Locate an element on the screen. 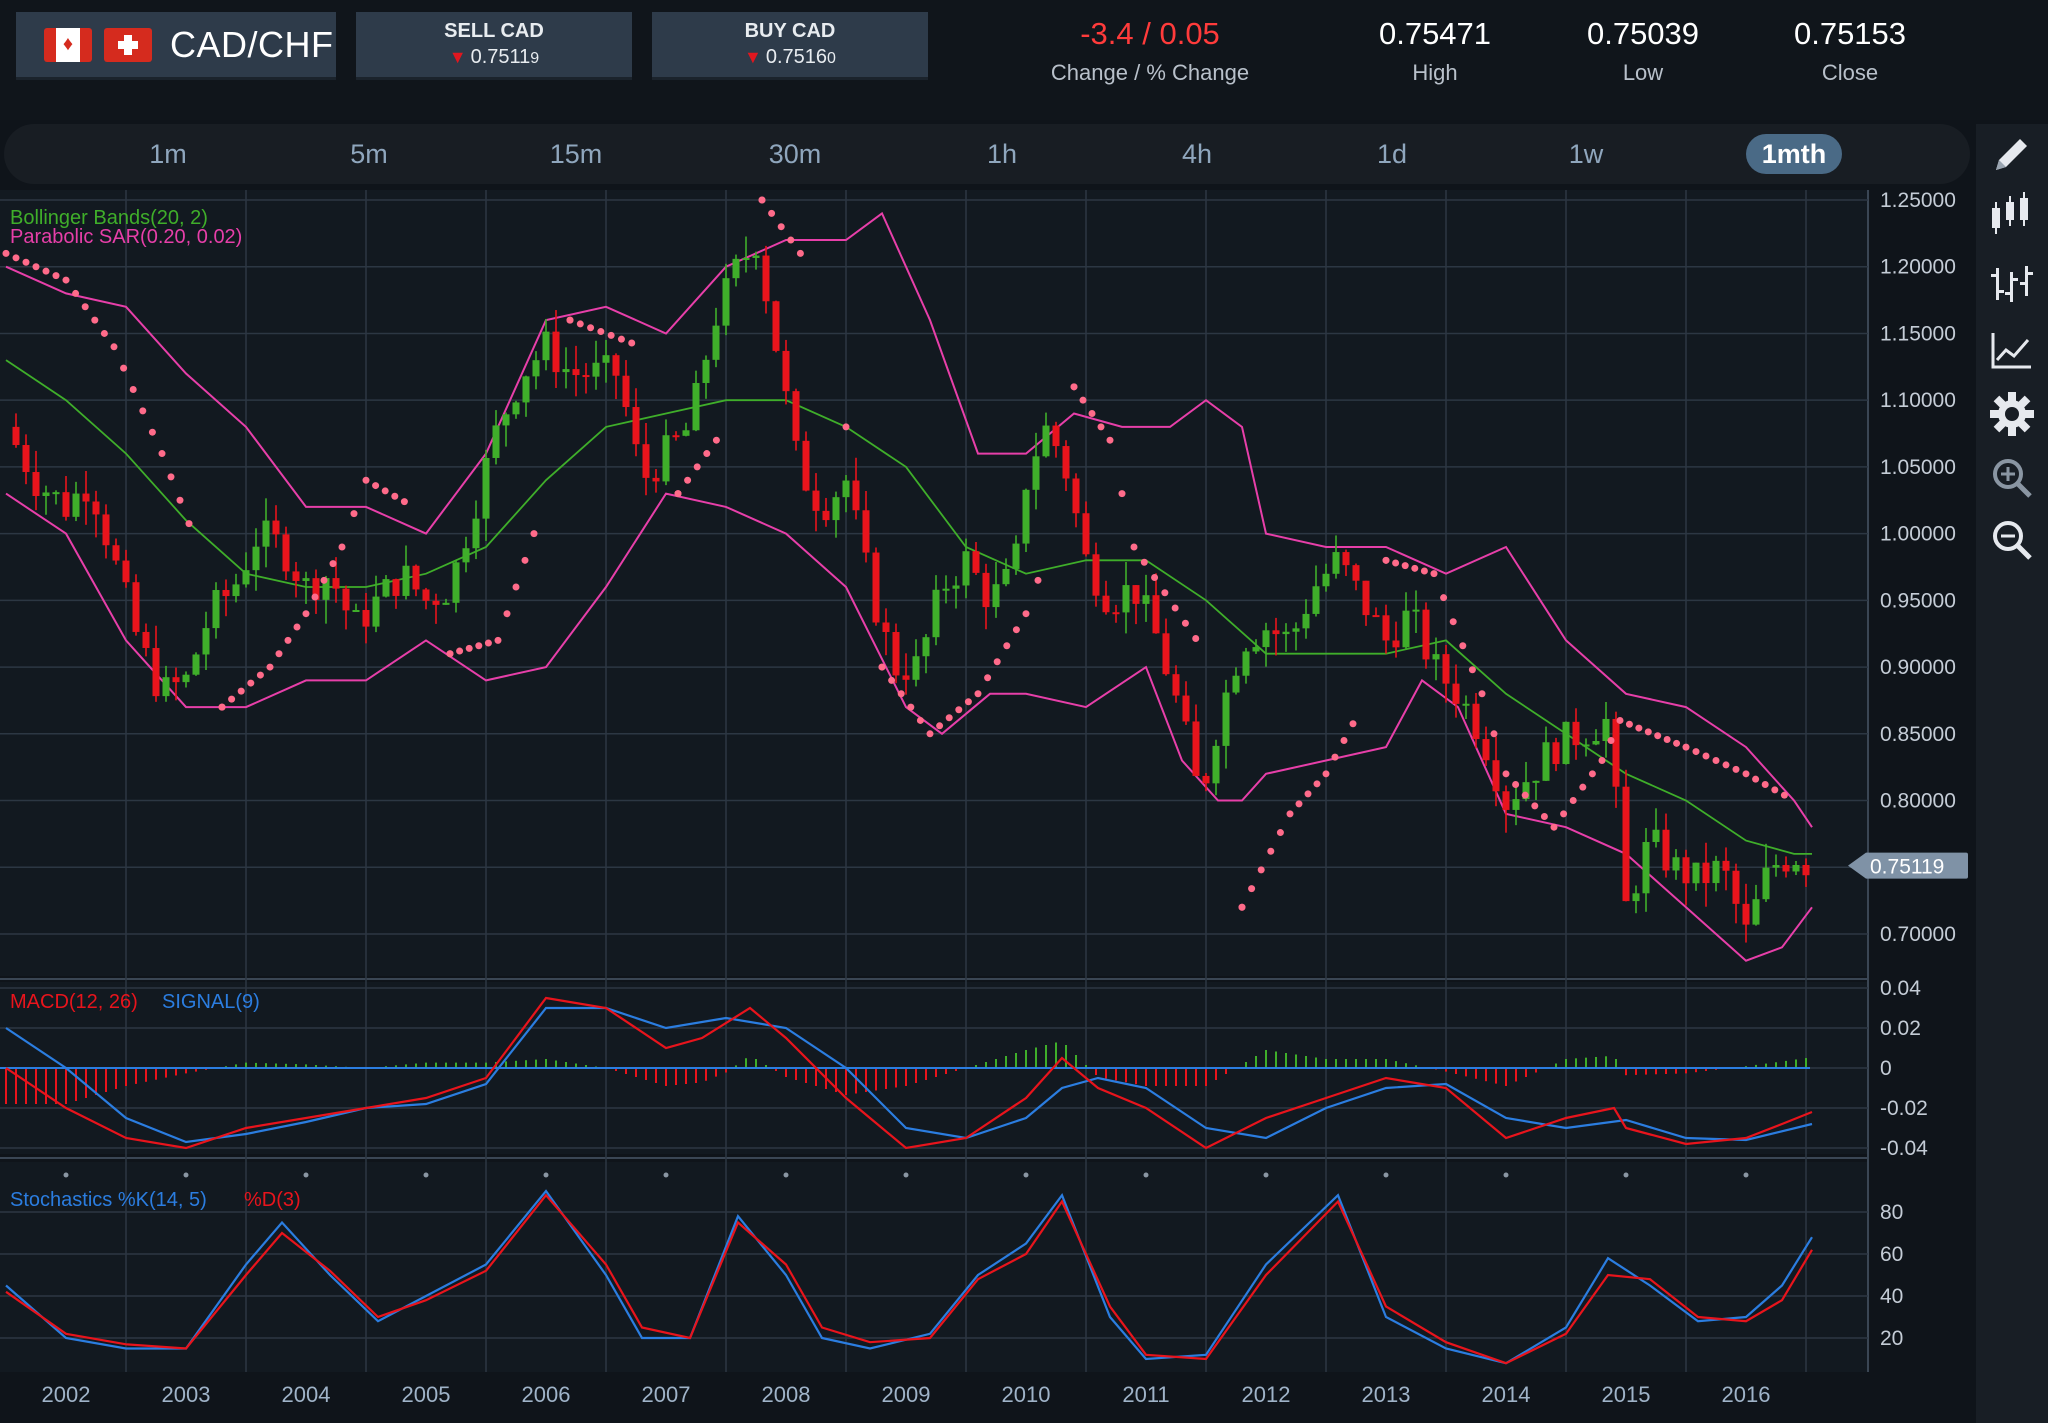  ohlc-bars-icon is located at coordinates (2012, 284).